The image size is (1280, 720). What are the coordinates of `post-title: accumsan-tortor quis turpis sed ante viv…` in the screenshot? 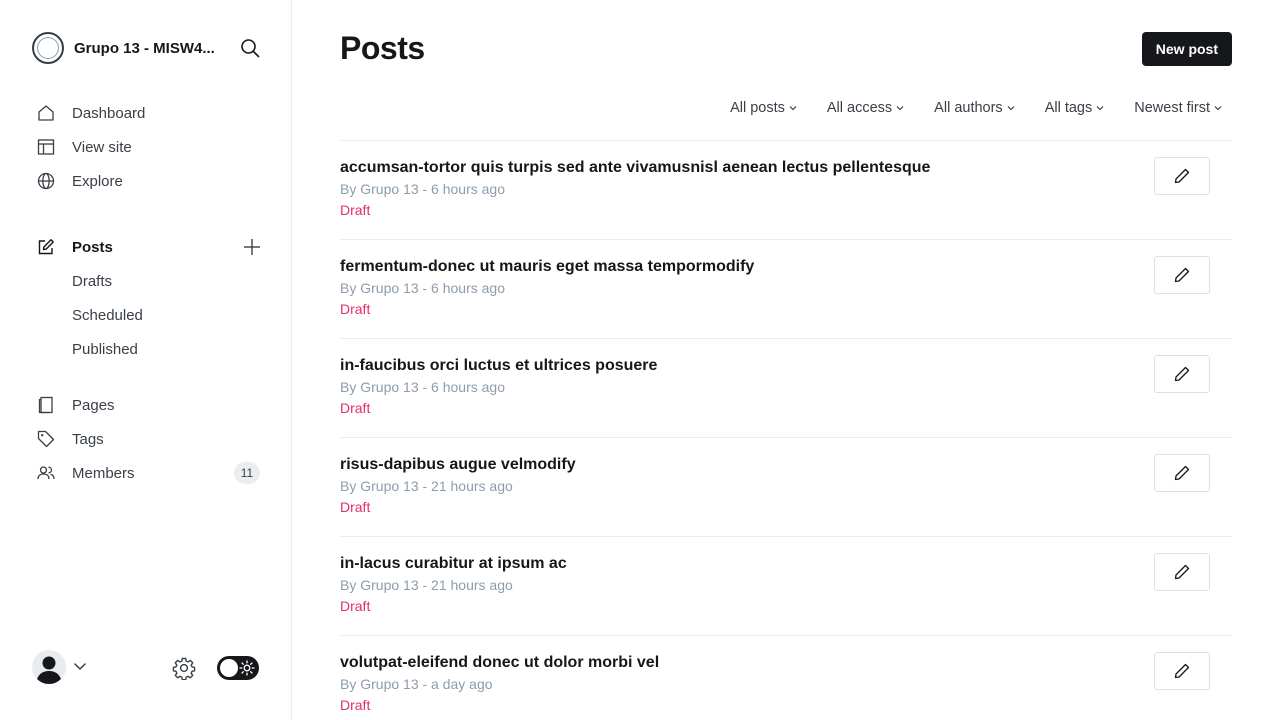 It's located at (635, 168).